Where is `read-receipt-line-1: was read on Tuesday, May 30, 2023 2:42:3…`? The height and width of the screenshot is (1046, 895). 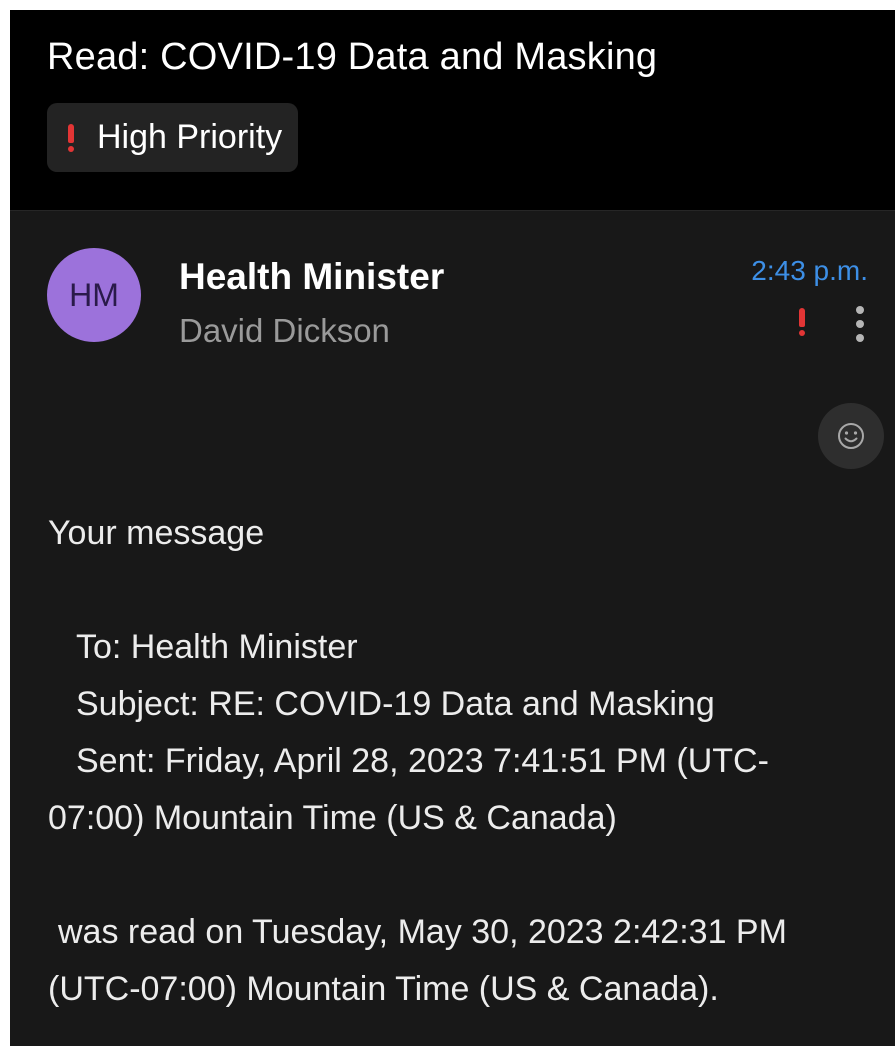 read-receipt-line-1: was read on Tuesday, May 30, 2023 2:42:3… is located at coordinates (422, 932).